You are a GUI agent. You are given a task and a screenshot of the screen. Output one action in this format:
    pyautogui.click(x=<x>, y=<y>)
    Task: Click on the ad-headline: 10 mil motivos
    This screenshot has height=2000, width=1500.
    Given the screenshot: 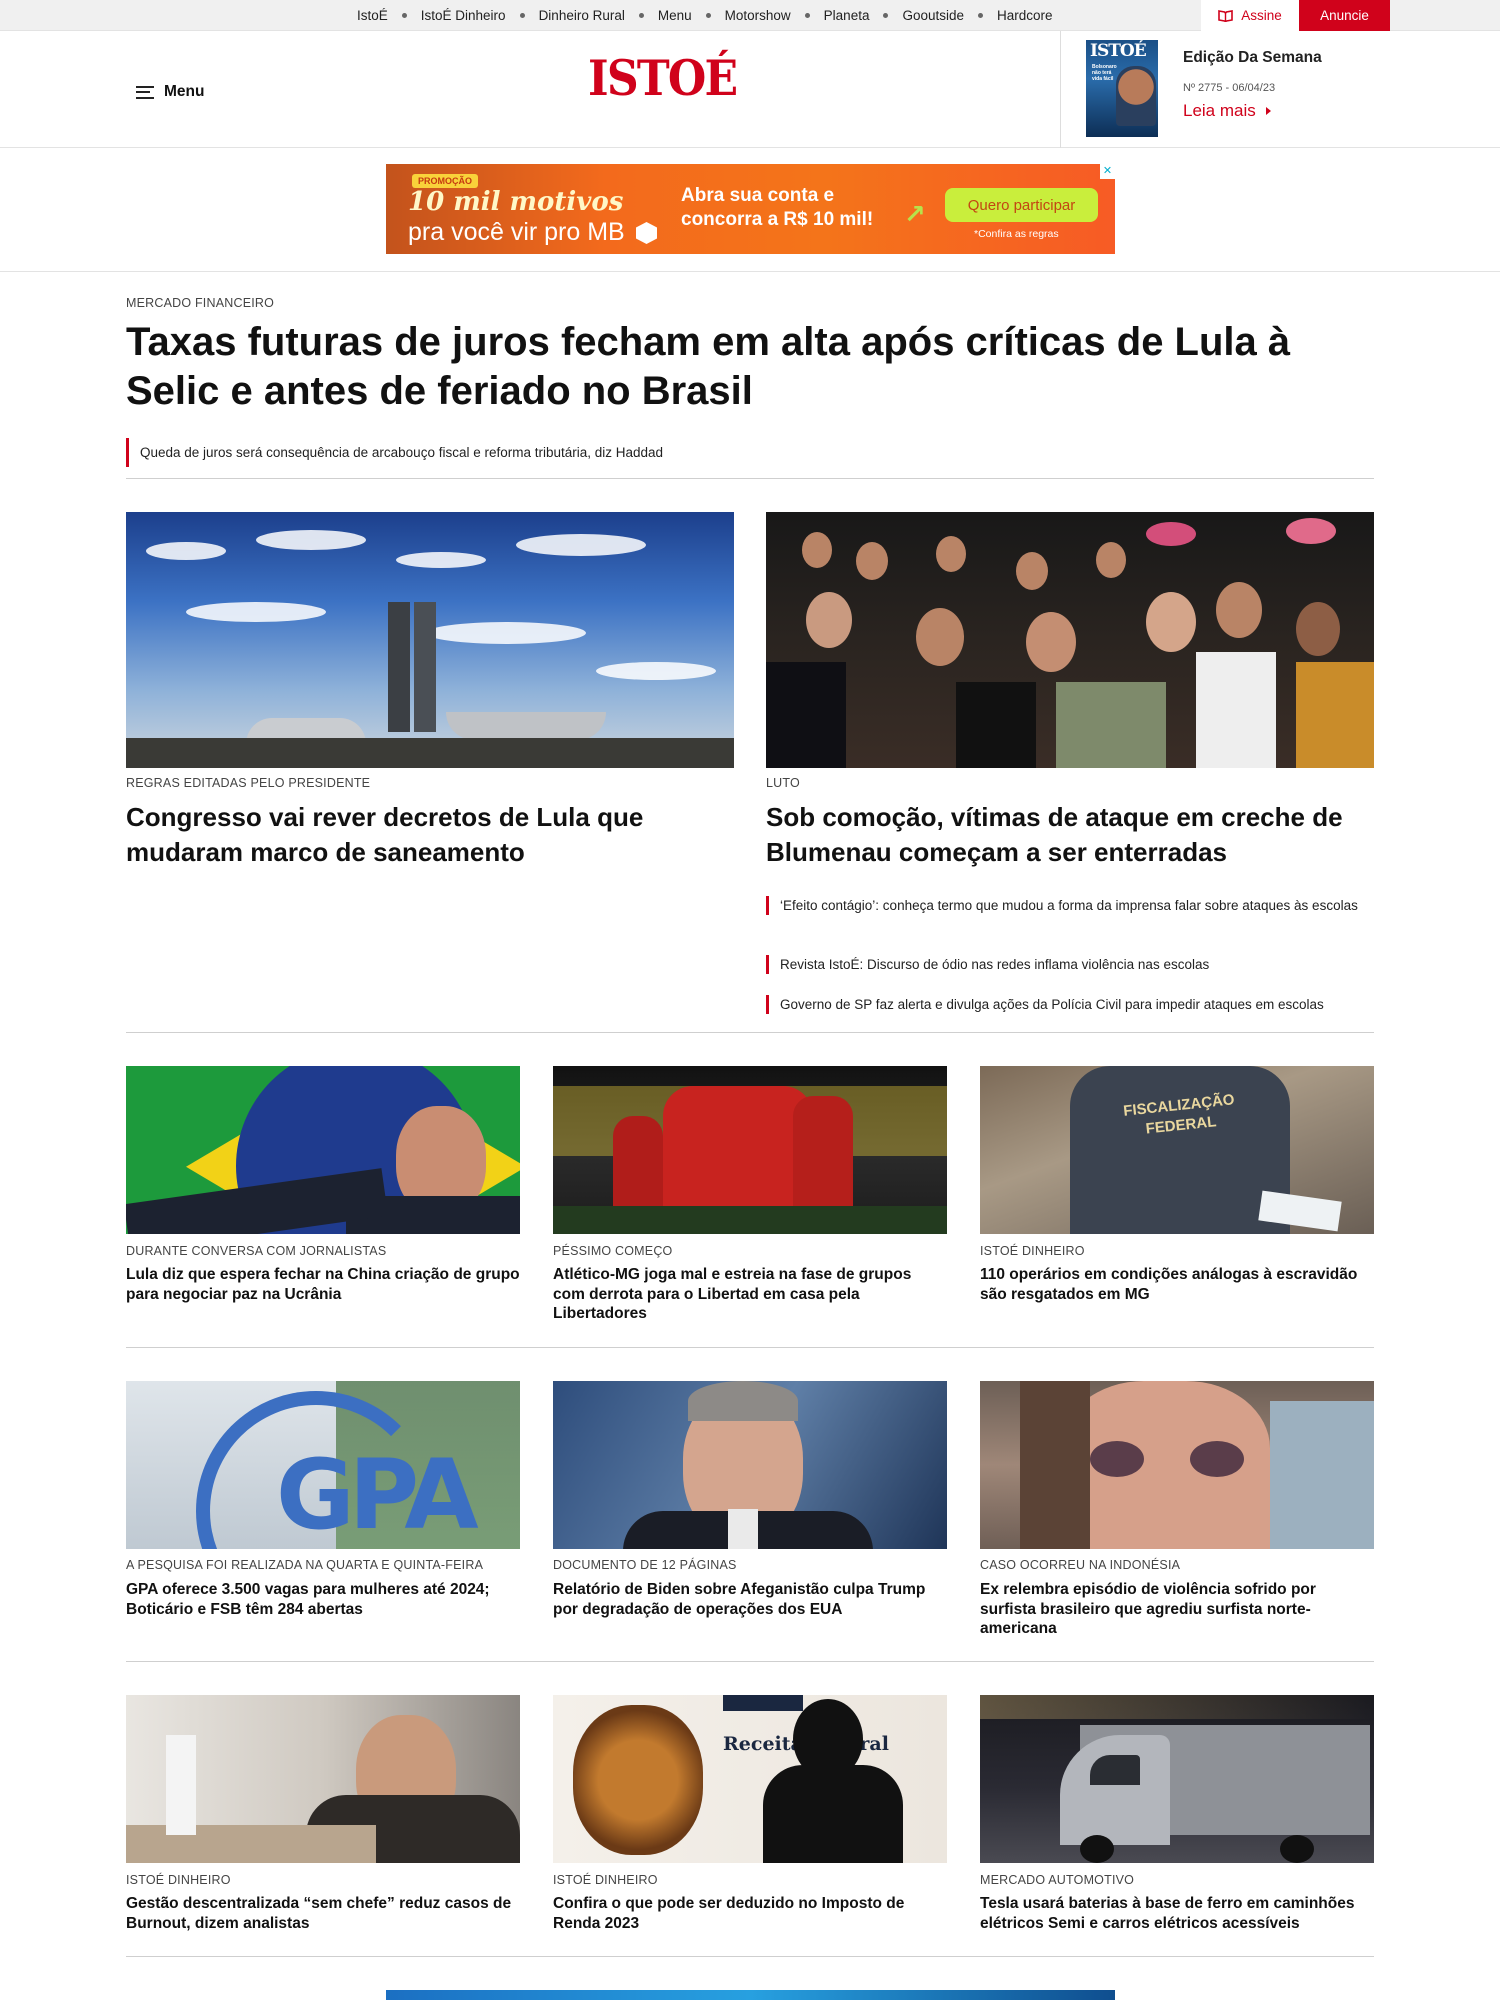 What is the action you would take?
    pyautogui.click(x=516, y=202)
    